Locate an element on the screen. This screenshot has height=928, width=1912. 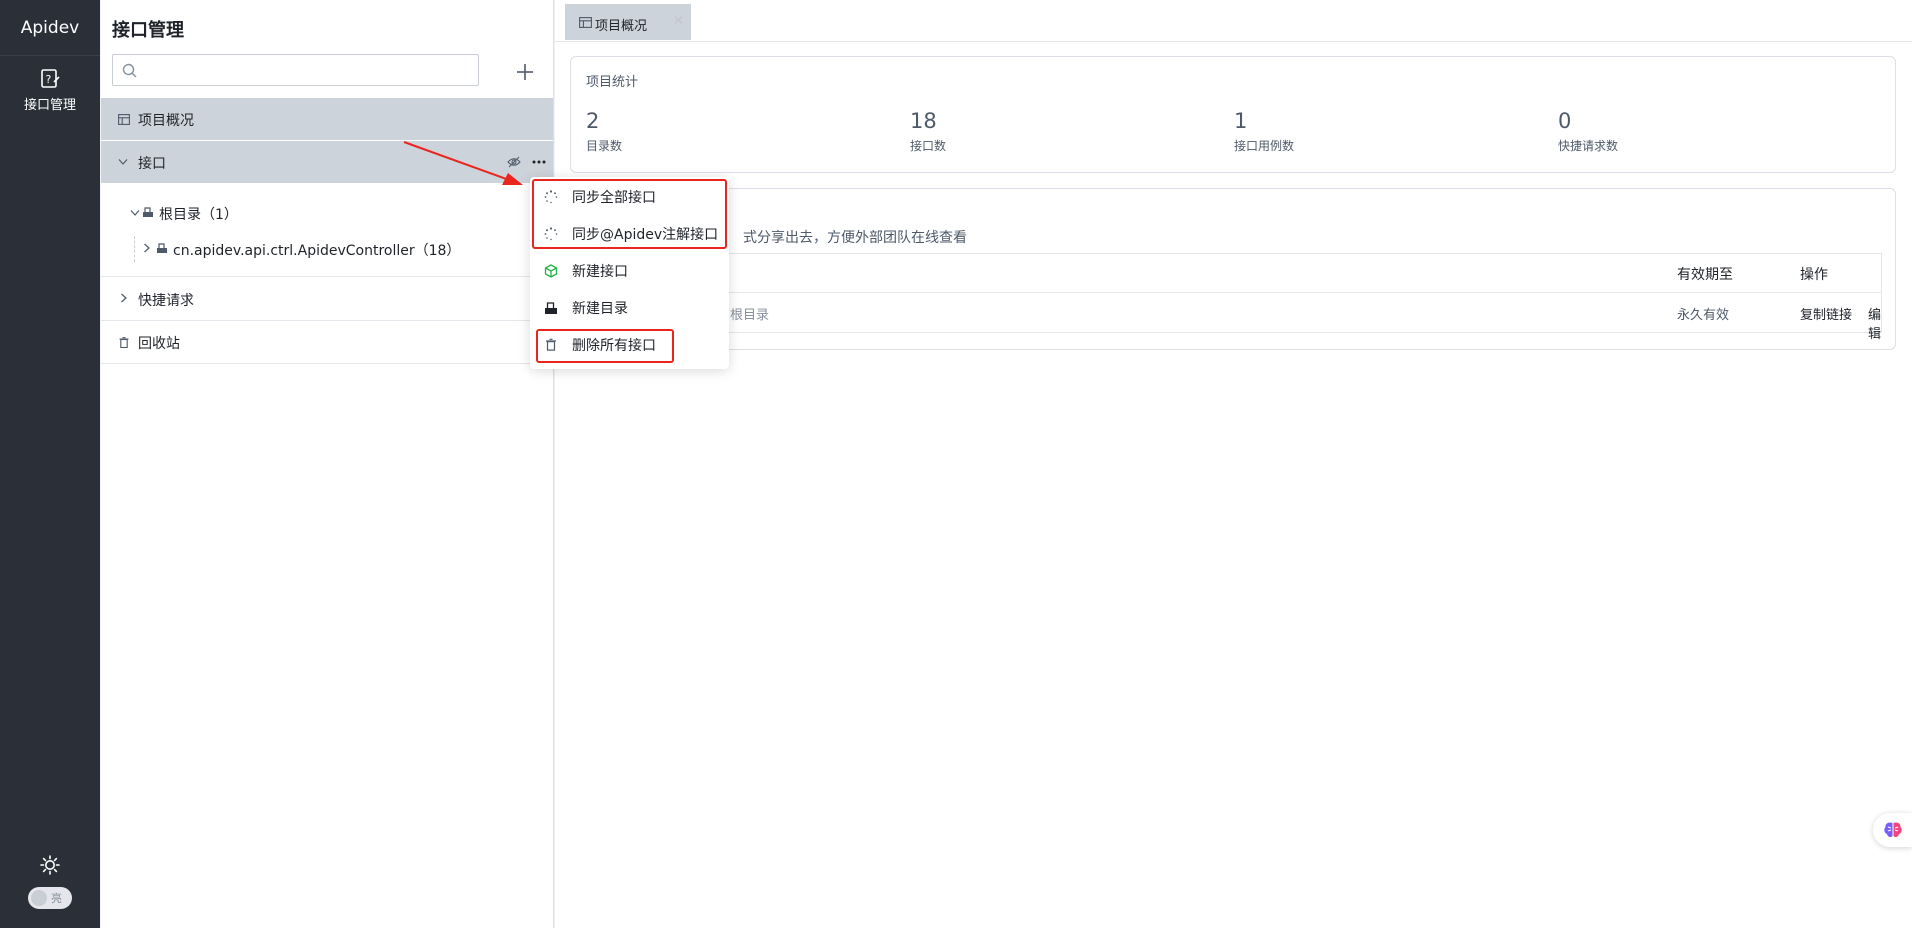
tree-item-controller: cn.apidev.api.ctrl.ApidevController（18） is located at coordinates (327, 249).